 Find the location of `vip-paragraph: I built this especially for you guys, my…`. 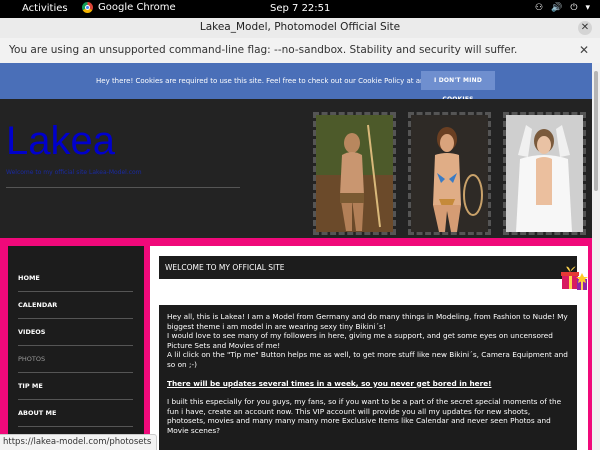

vip-paragraph: I built this especially for you guys, my… is located at coordinates (364, 416).